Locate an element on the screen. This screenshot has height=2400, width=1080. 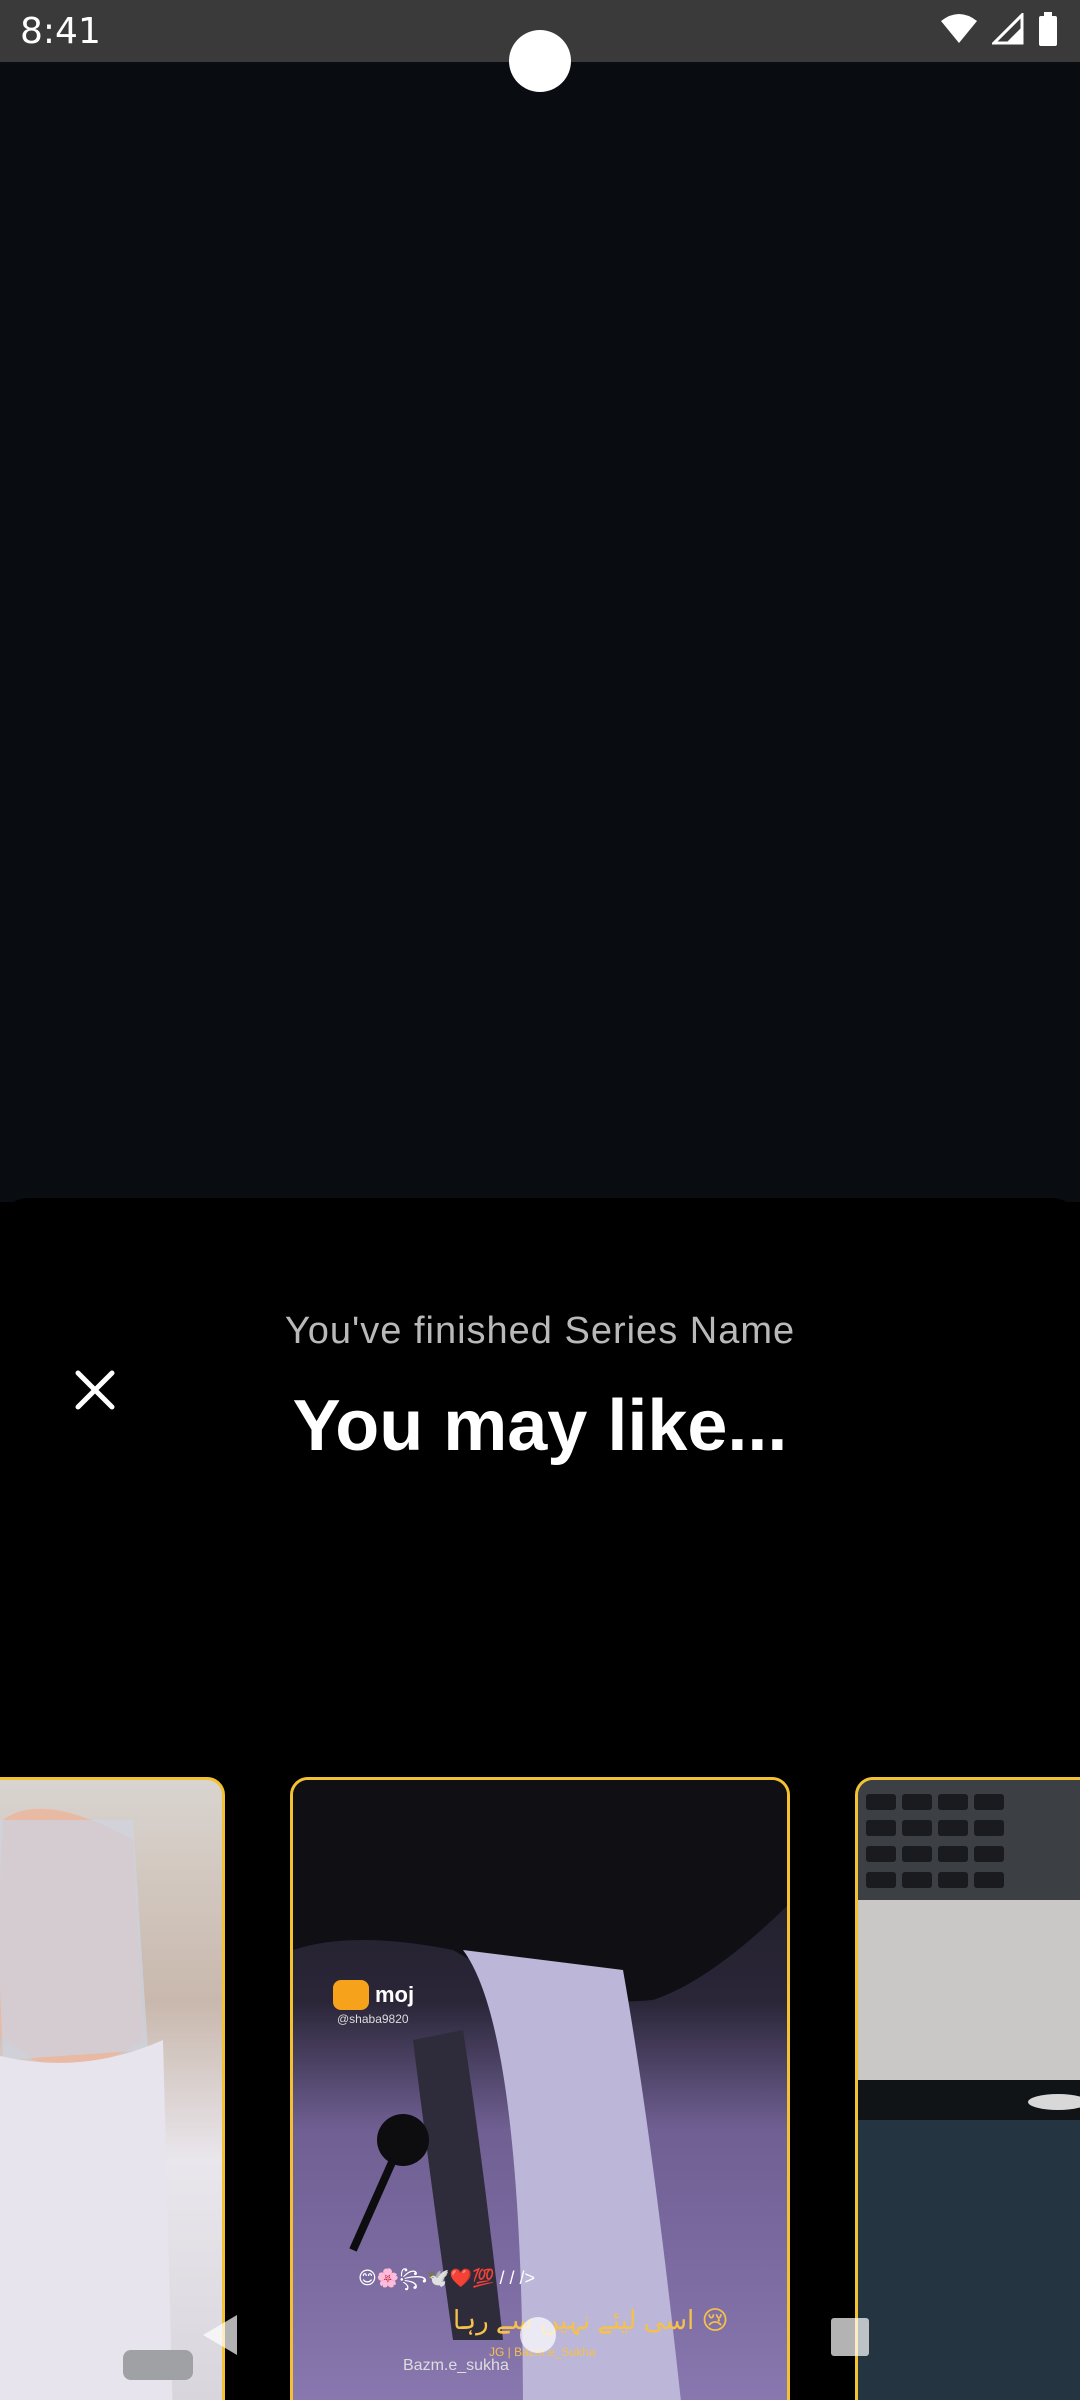
moj-logo-icon is located at coordinates (351, 1995).